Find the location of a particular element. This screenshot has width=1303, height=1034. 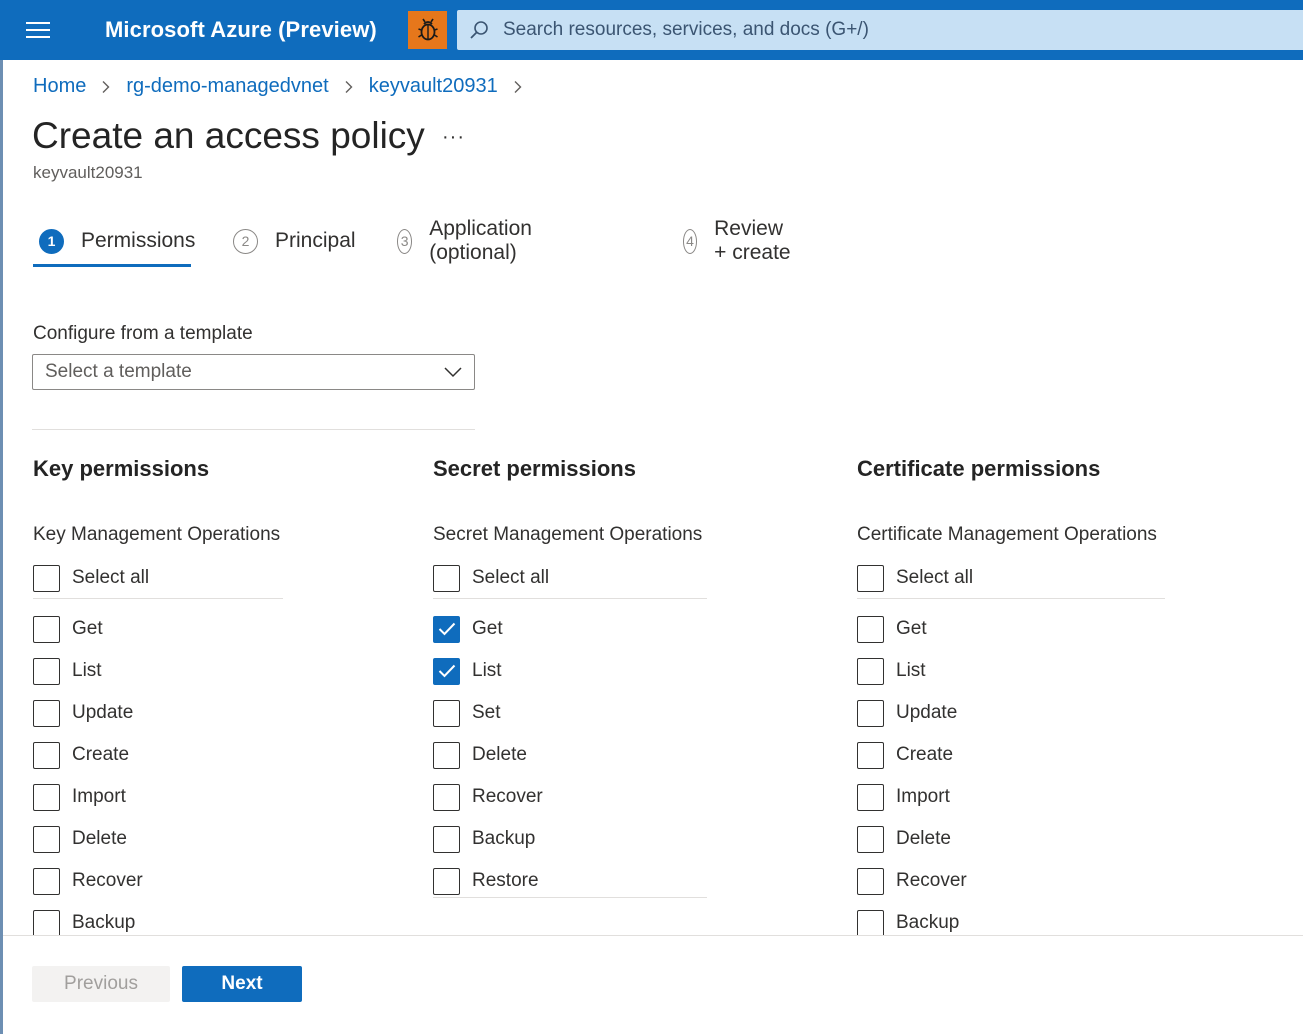

tab-application: 3 Application (optional) is located at coordinates (469, 240).